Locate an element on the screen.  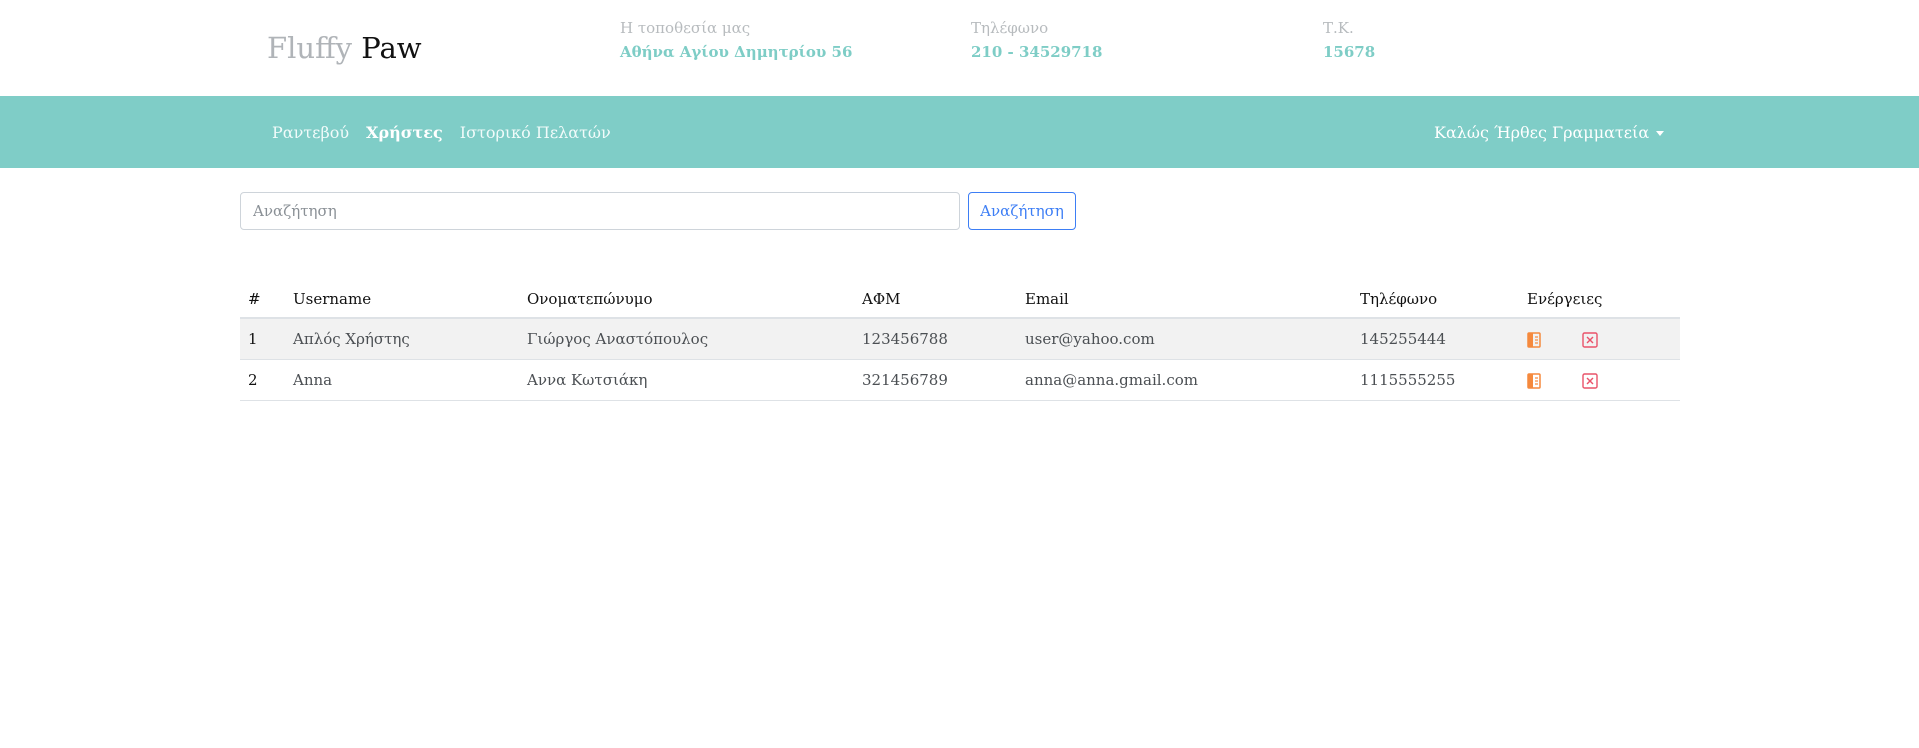
cell-fullname: Αννα Κωτσιάκη is located at coordinates (686, 380).